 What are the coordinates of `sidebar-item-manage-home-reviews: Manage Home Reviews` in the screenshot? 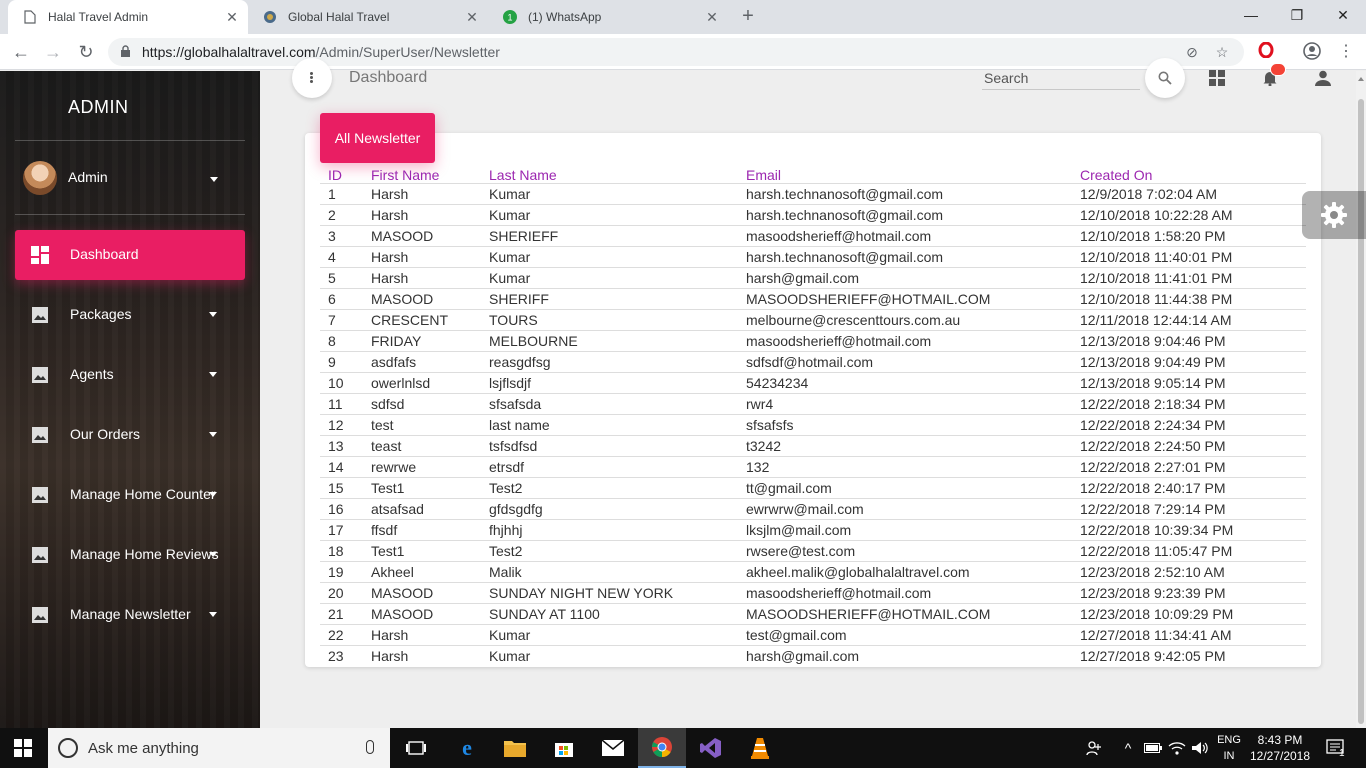 It's located at (130, 555).